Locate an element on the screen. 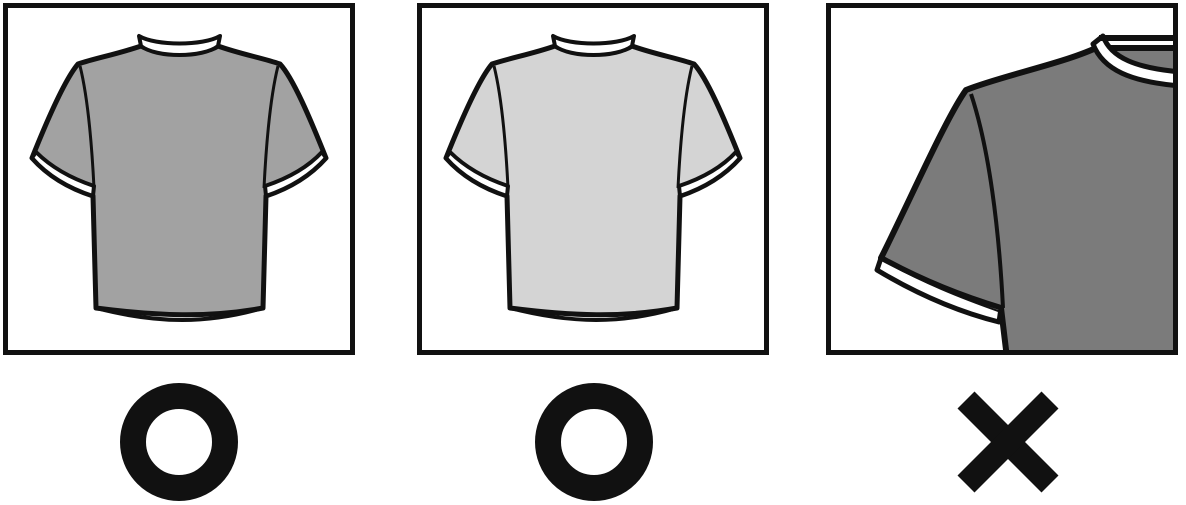 Image resolution: width=1186 pixels, height=505 pixels. tshirt-medium-gray-illustration is located at coordinates (179, 178).